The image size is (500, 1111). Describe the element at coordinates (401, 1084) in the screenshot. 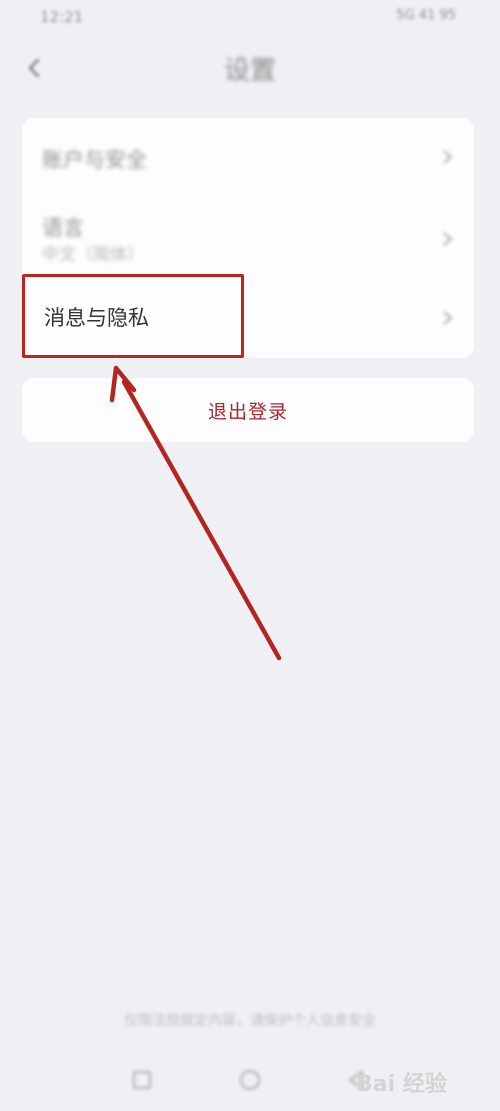

I see `watermark: Bai 经验` at that location.